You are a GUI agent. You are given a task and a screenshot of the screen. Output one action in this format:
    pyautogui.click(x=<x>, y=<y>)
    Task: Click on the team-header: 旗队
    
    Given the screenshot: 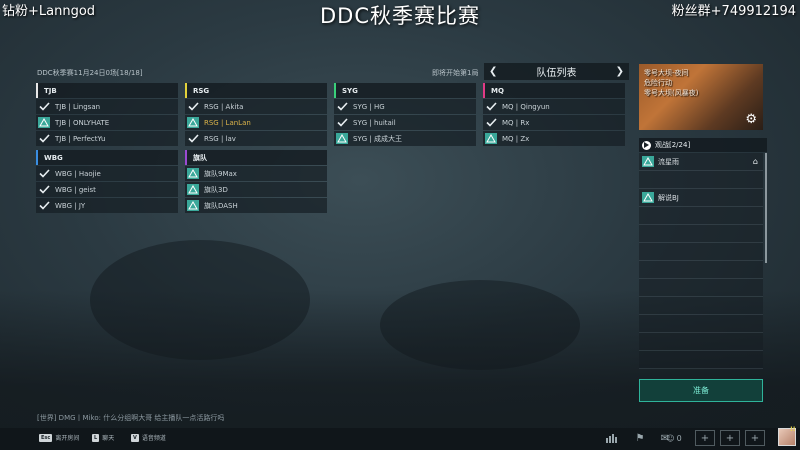 What is the action you would take?
    pyautogui.click(x=256, y=157)
    